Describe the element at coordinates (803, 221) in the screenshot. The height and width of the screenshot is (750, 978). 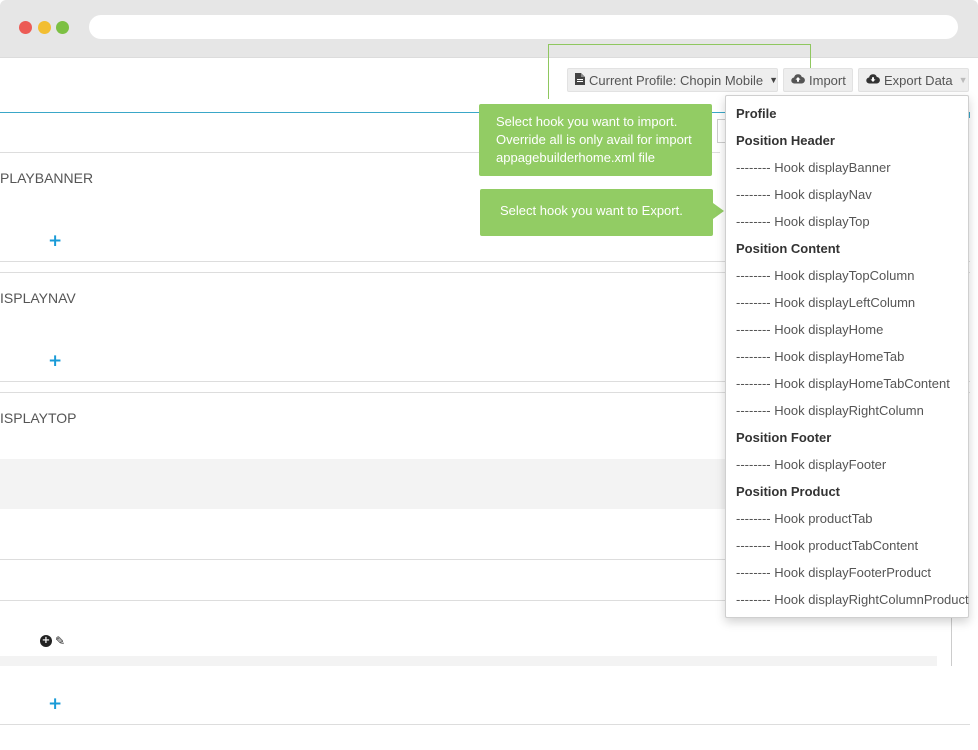
I see `dropdown-item-hook: -------- Hook displayTop` at that location.